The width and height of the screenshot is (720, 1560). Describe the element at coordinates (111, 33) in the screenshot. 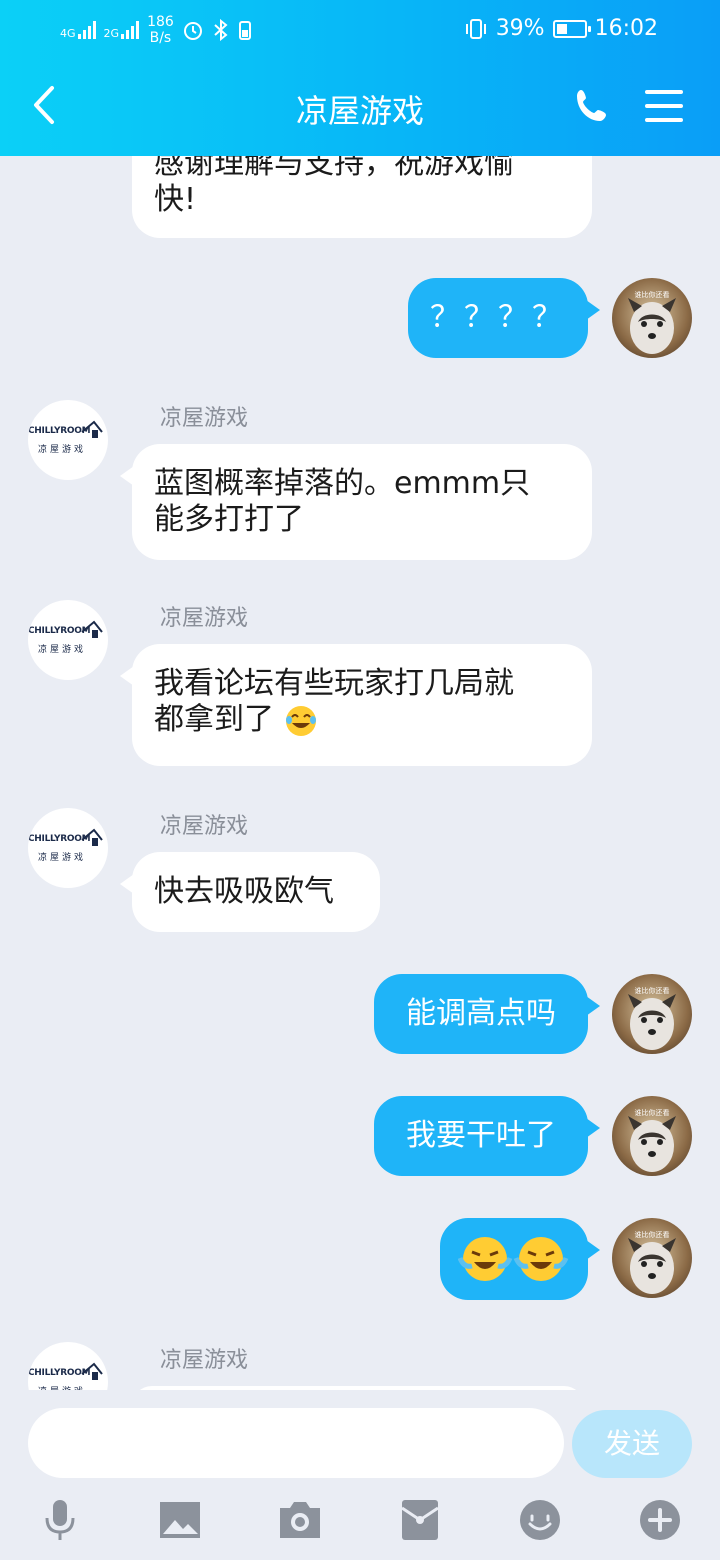

I see `network-type-label: 2G` at that location.